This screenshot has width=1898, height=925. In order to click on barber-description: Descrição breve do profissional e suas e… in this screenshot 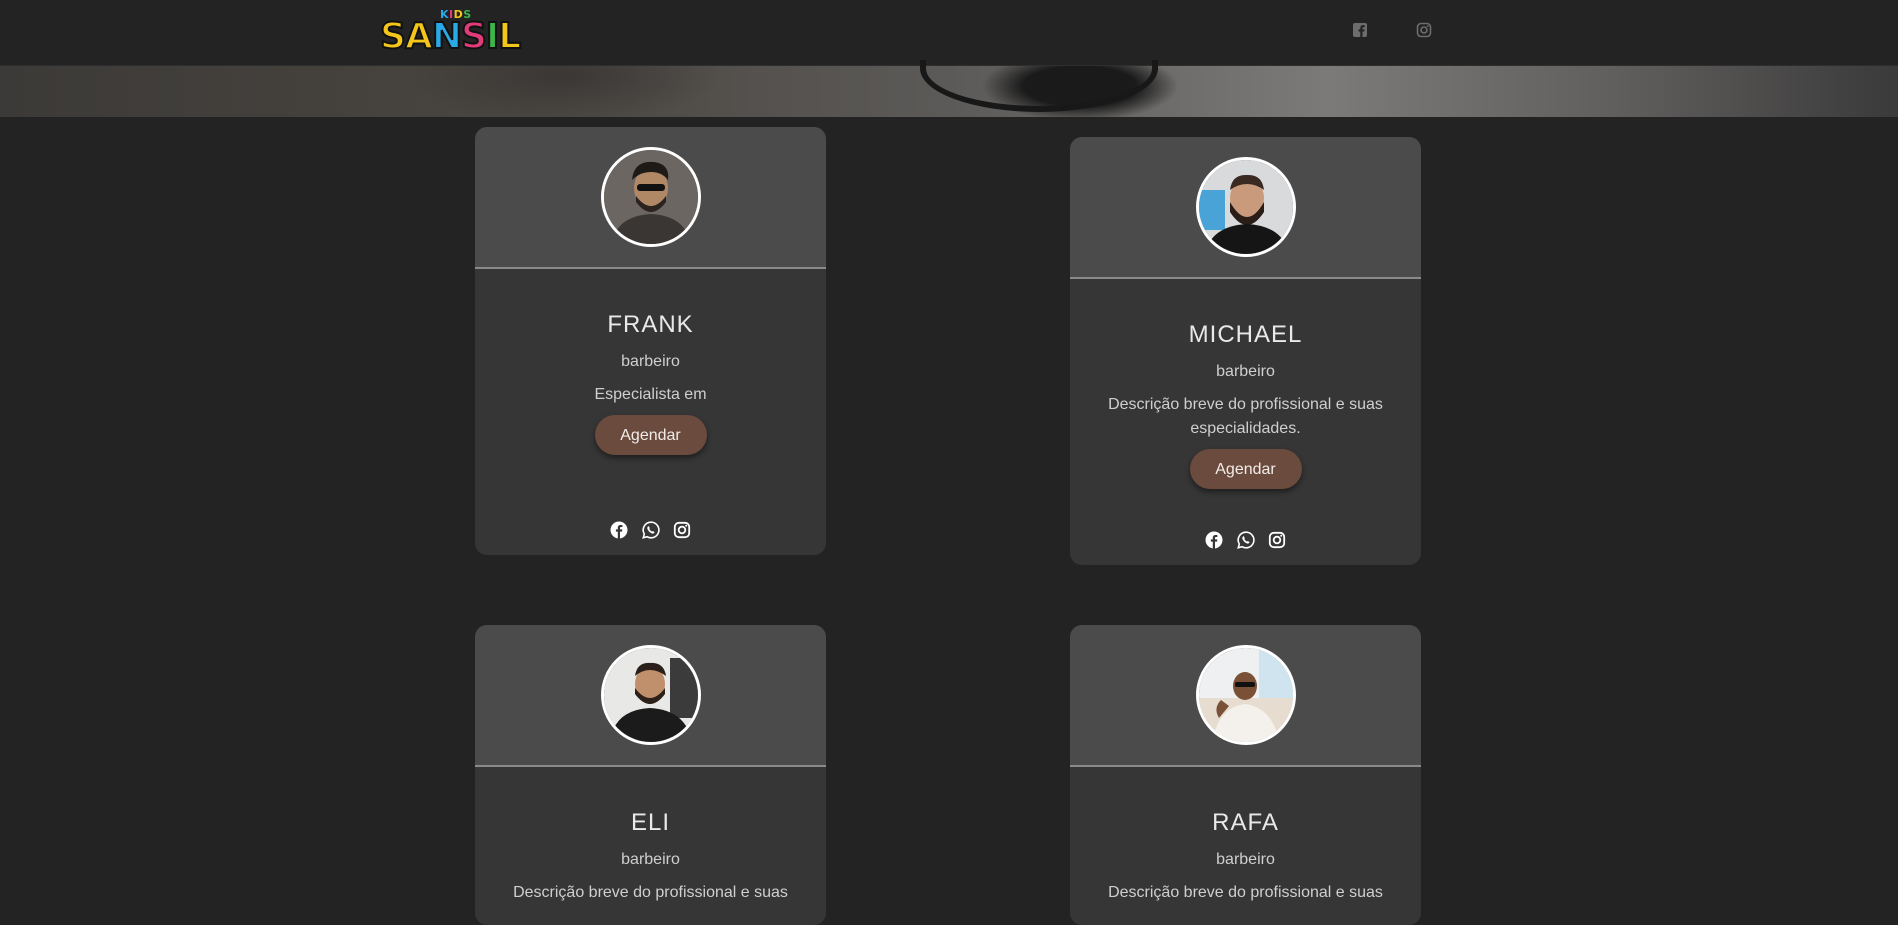, I will do `click(1245, 416)`.